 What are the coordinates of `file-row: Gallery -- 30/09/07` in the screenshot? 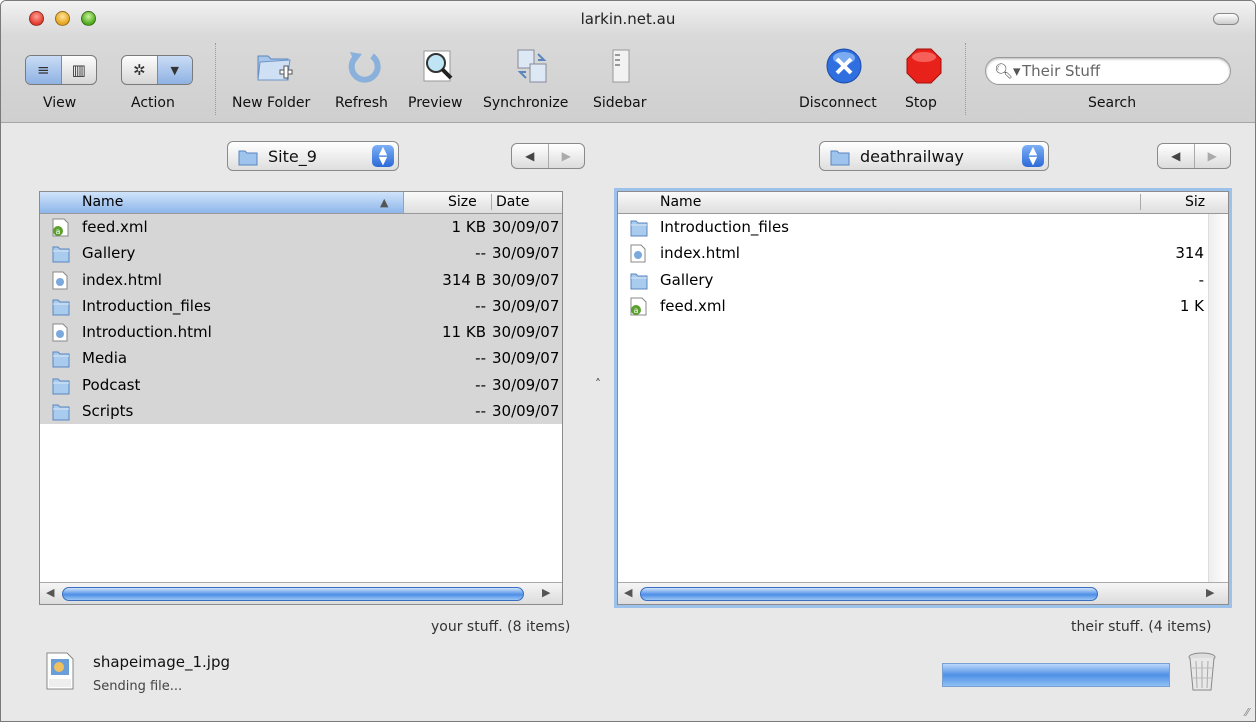 It's located at (301, 253).